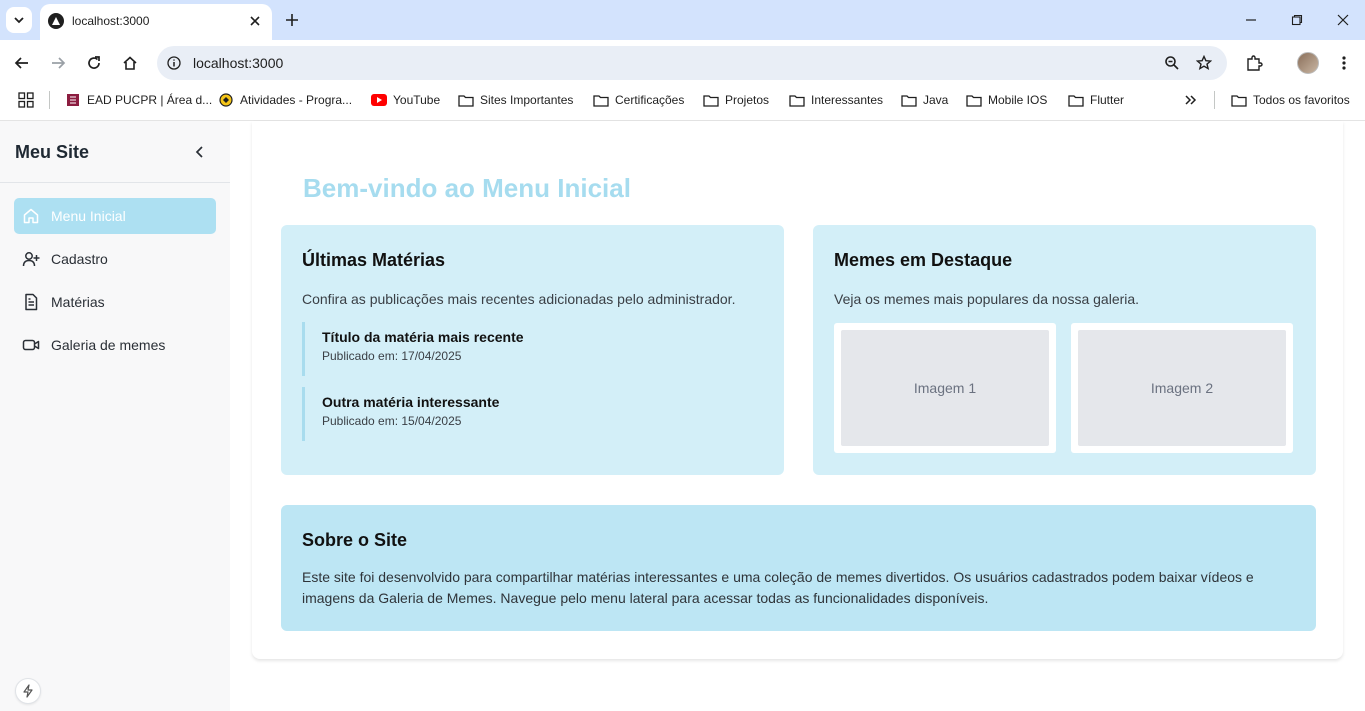  I want to click on meme-thumbnail: Imagem 1, so click(945, 388).